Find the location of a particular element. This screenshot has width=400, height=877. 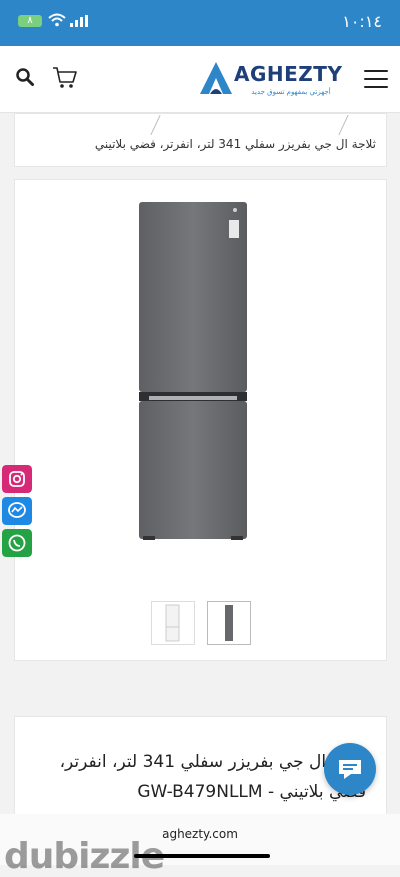

menu-icon is located at coordinates (376, 80).